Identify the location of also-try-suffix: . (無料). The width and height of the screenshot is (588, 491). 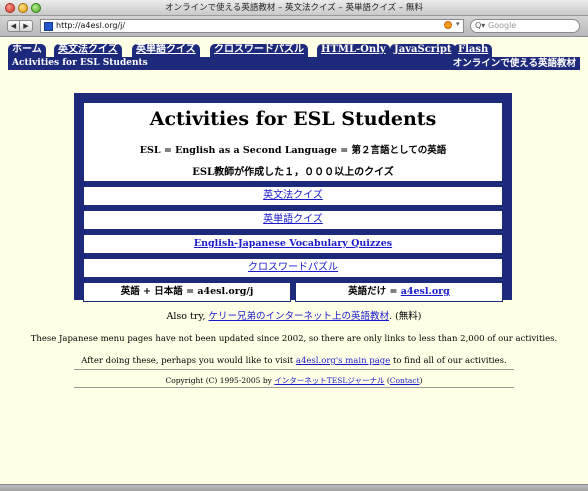
(405, 316).